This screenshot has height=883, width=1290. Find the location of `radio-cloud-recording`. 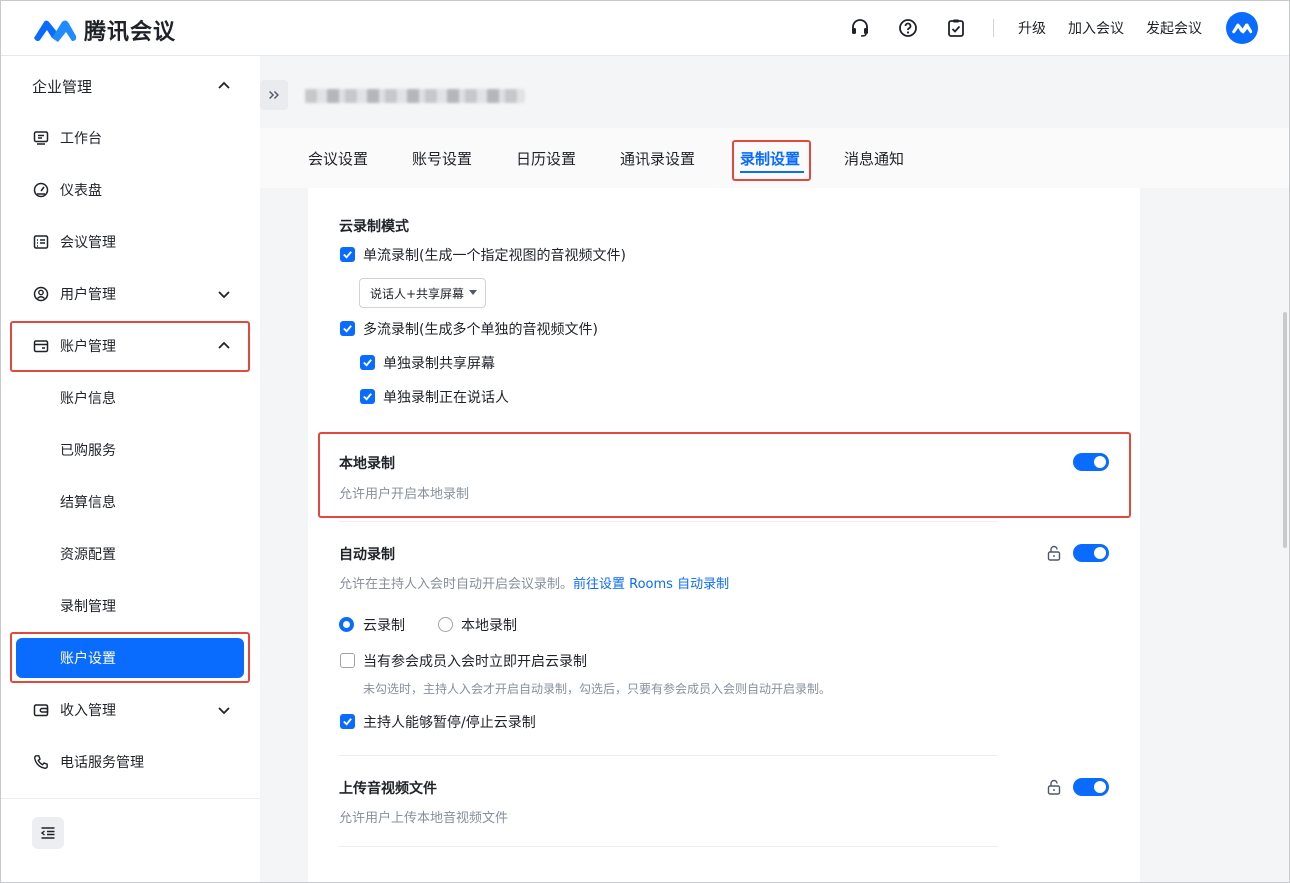

radio-cloud-recording is located at coordinates (346, 624).